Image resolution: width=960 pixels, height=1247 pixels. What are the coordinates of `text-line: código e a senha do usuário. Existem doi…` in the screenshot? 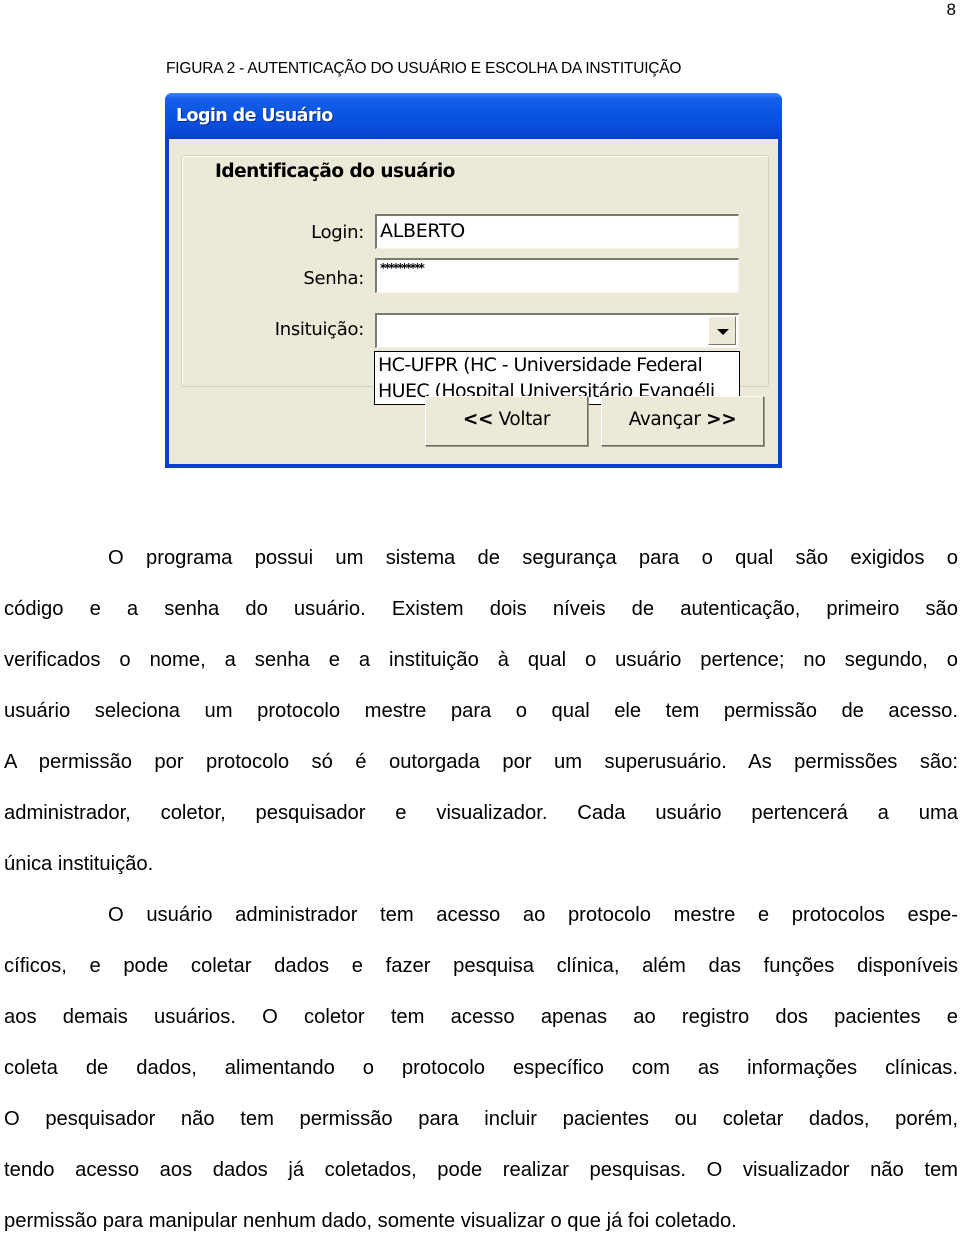 It's located at (481, 609).